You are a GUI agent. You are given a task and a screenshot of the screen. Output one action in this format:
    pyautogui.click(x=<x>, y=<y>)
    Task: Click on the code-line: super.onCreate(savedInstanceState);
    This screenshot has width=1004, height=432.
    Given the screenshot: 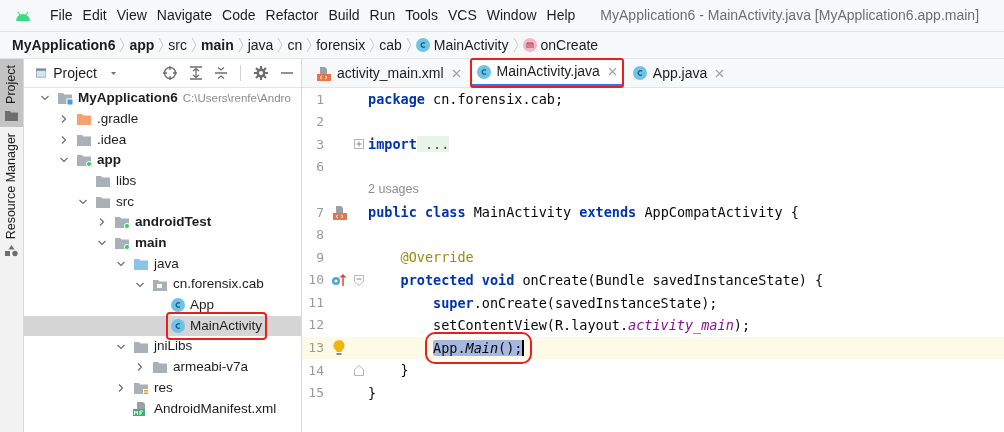 What is the action you would take?
    pyautogui.click(x=575, y=303)
    